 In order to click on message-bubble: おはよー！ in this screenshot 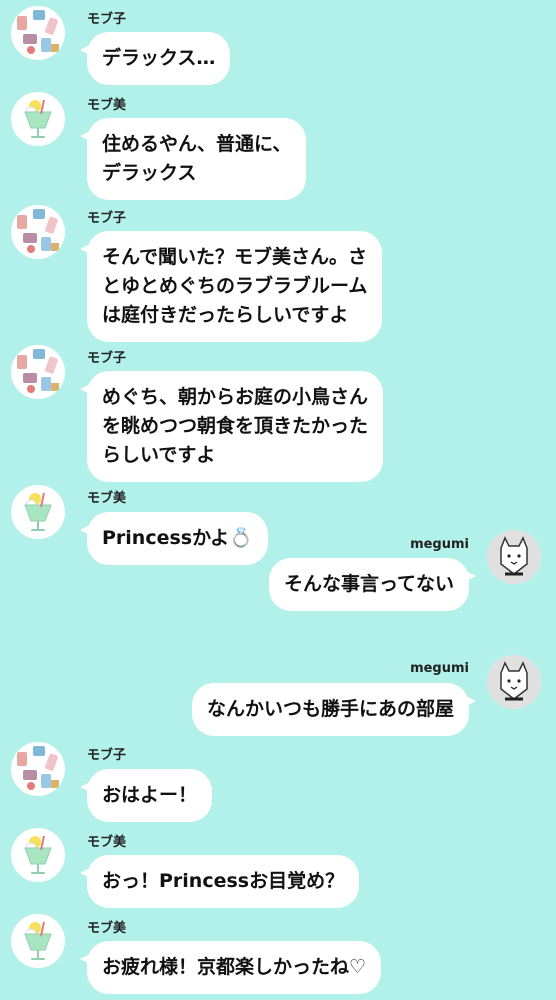, I will do `click(146, 795)`.